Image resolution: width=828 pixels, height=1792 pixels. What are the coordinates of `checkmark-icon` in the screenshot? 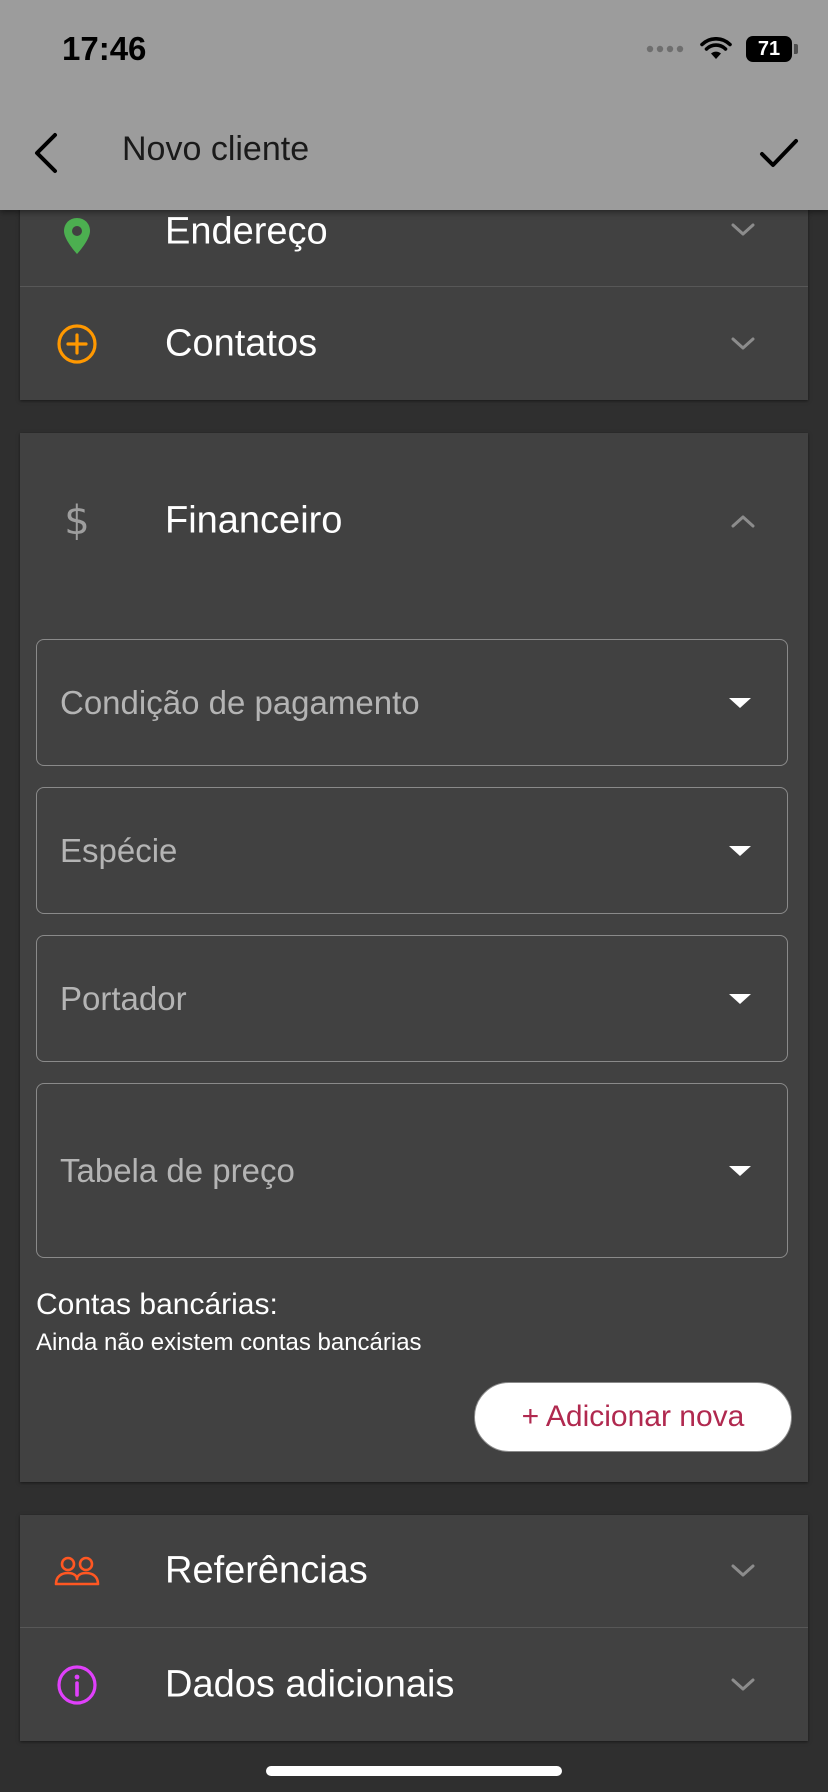 It's located at (779, 153).